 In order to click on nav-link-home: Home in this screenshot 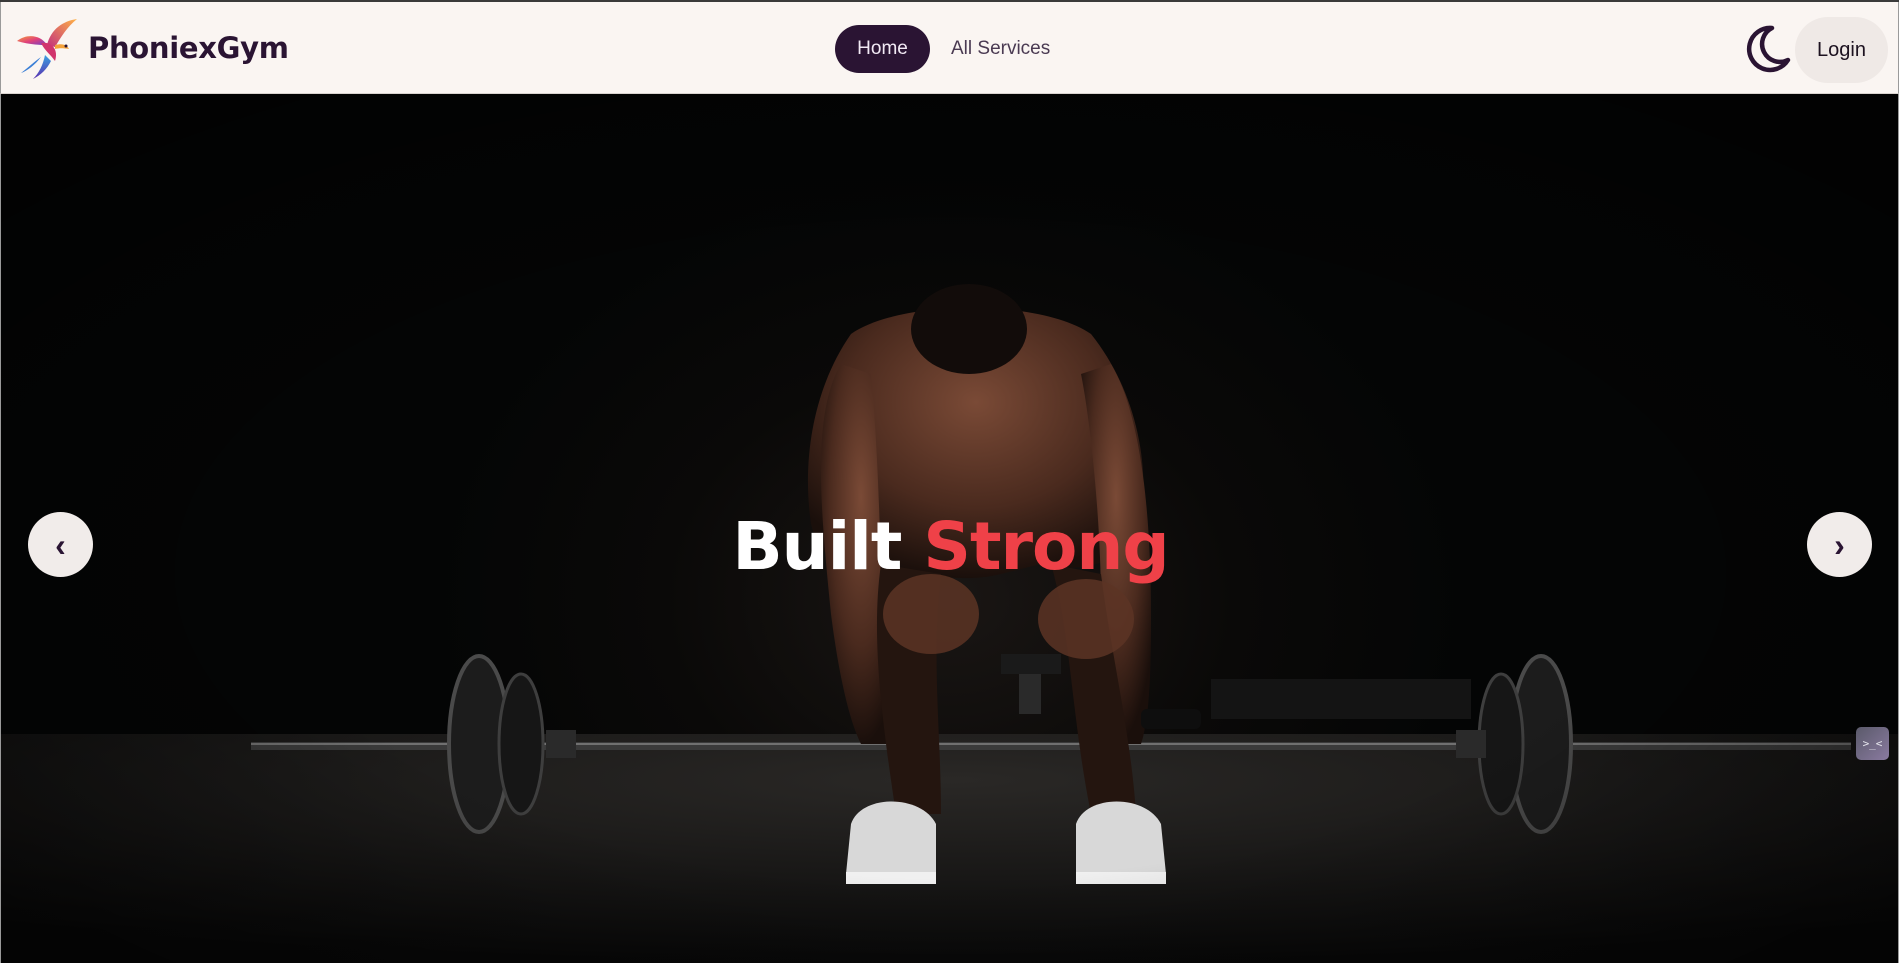, I will do `click(882, 49)`.